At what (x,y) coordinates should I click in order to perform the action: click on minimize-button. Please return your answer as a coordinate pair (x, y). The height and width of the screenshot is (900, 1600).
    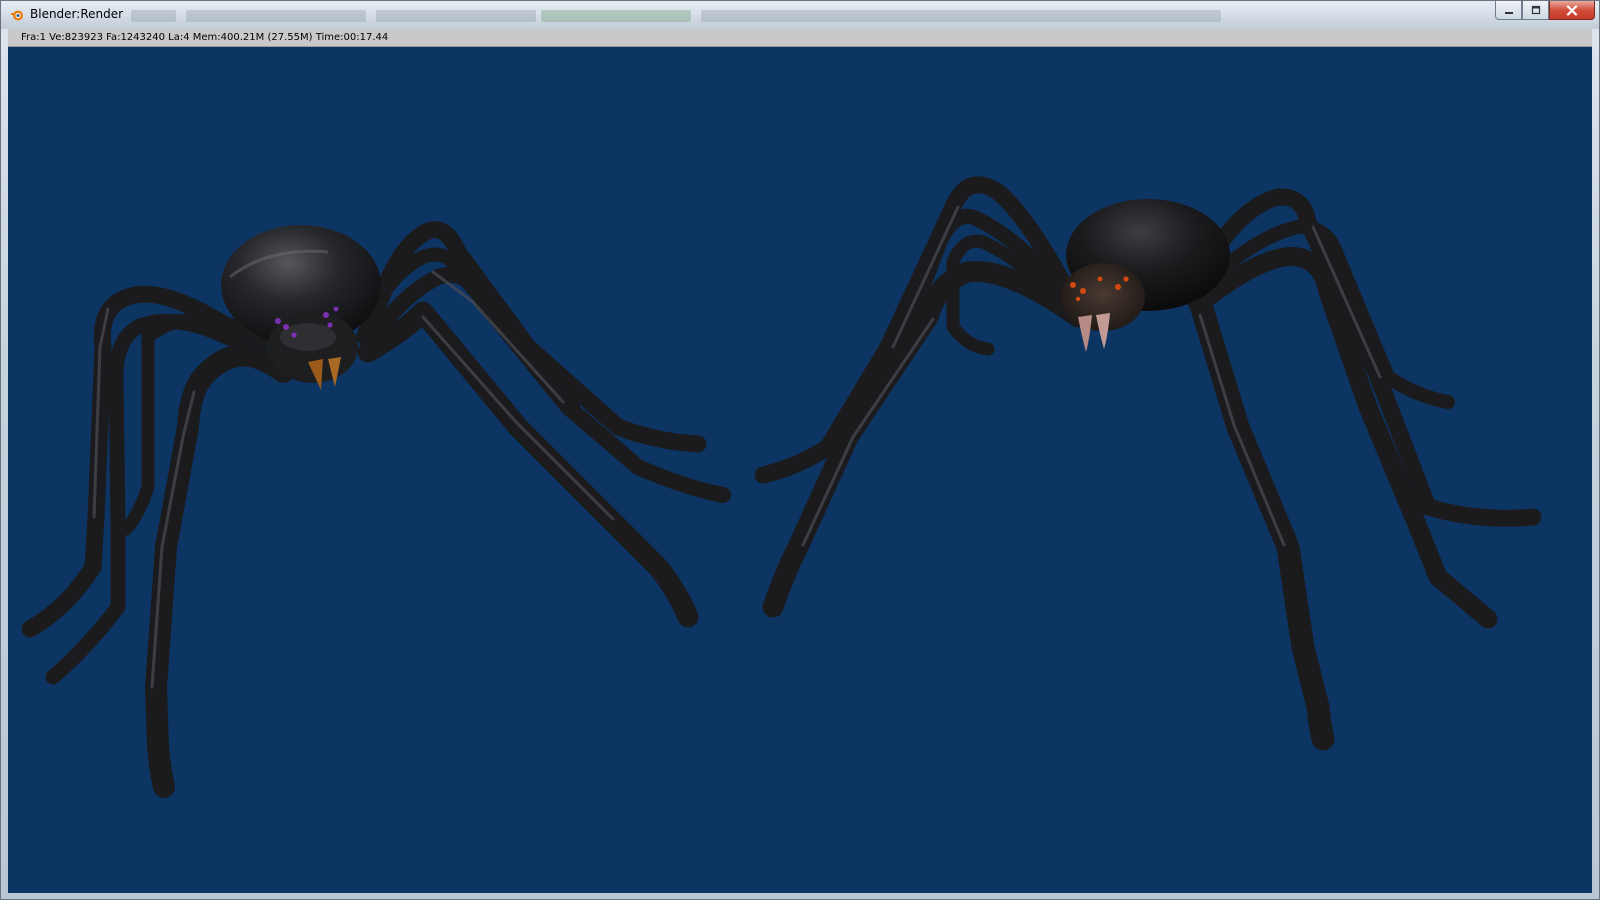
    Looking at the image, I should click on (1508, 10).